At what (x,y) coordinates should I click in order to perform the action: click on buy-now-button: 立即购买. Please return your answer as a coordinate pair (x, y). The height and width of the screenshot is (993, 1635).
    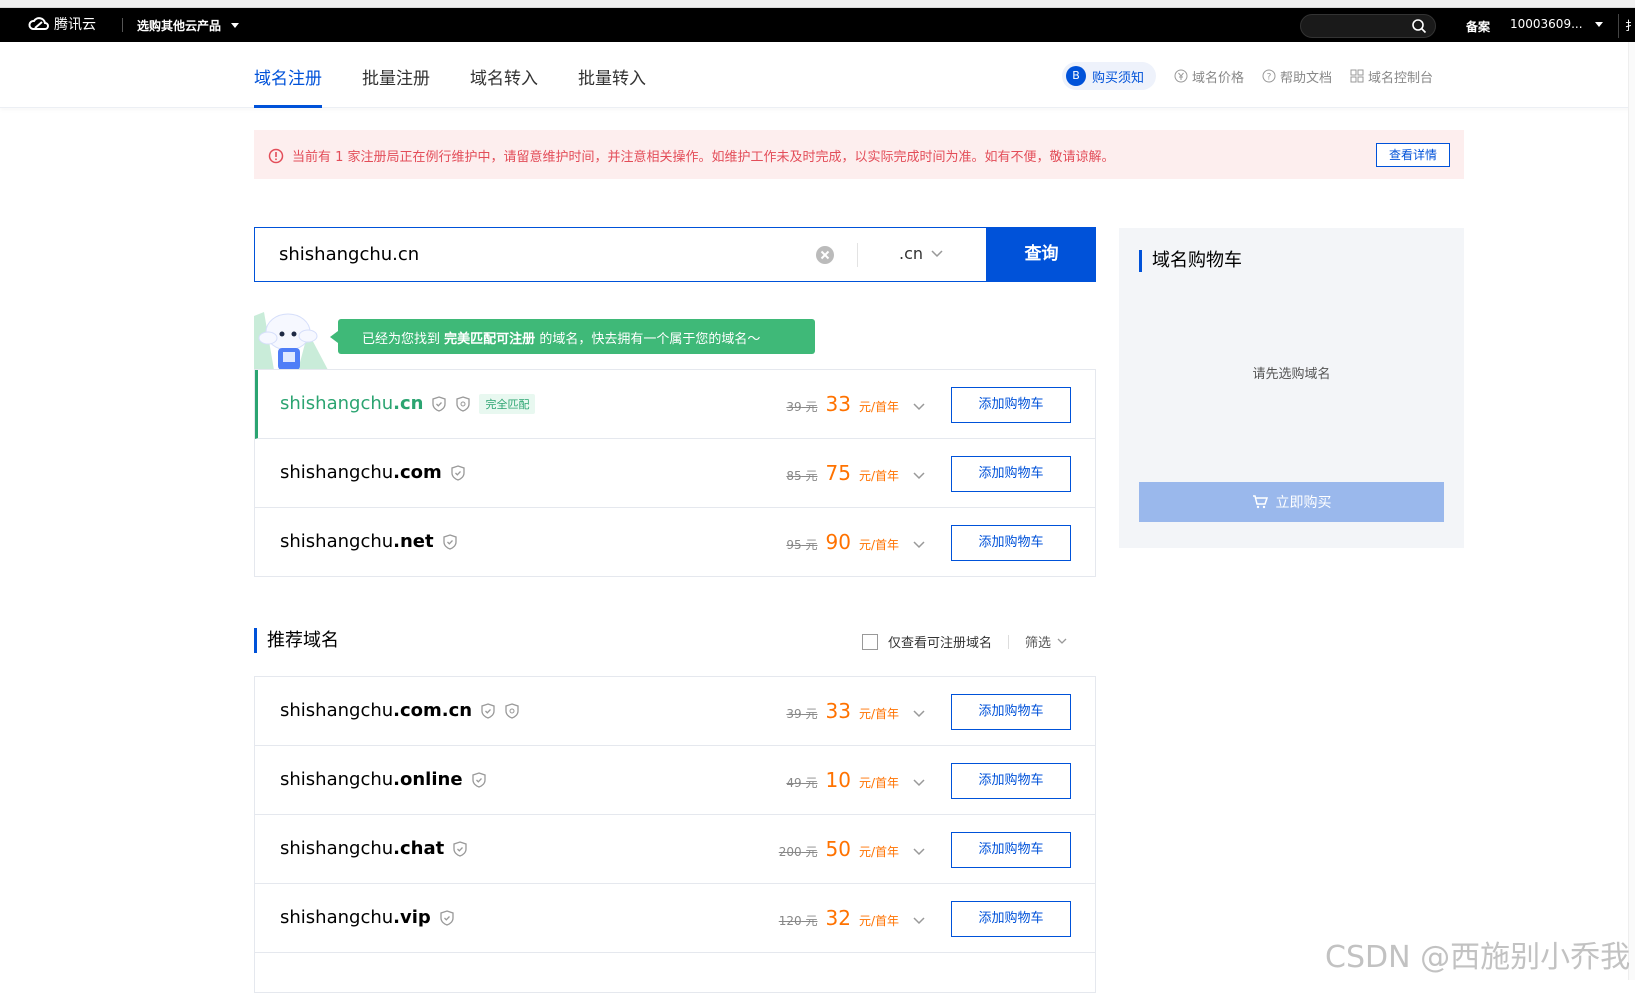
    Looking at the image, I should click on (1291, 502).